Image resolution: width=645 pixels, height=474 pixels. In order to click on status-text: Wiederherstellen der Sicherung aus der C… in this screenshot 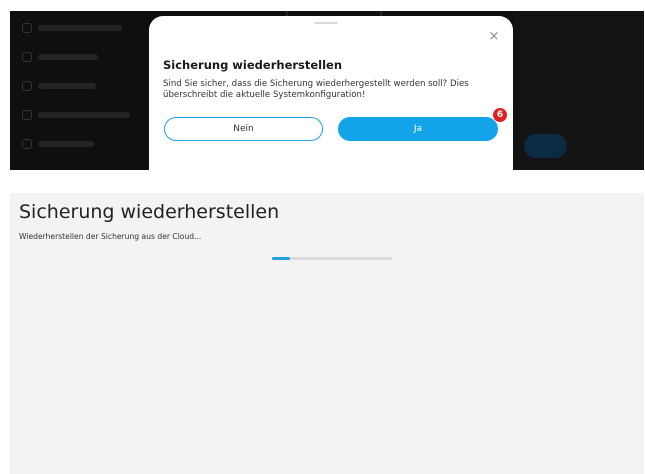, I will do `click(110, 236)`.